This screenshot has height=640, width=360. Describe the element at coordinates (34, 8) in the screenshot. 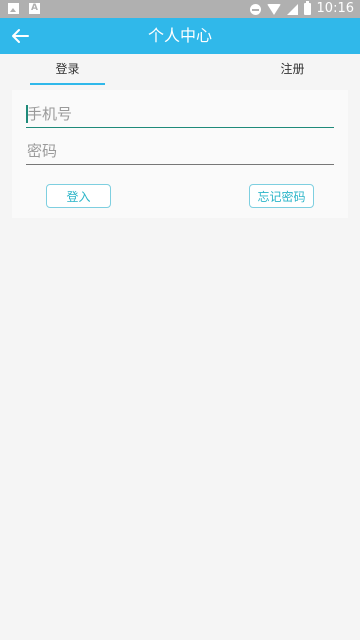

I see `text-a-icon: A` at that location.